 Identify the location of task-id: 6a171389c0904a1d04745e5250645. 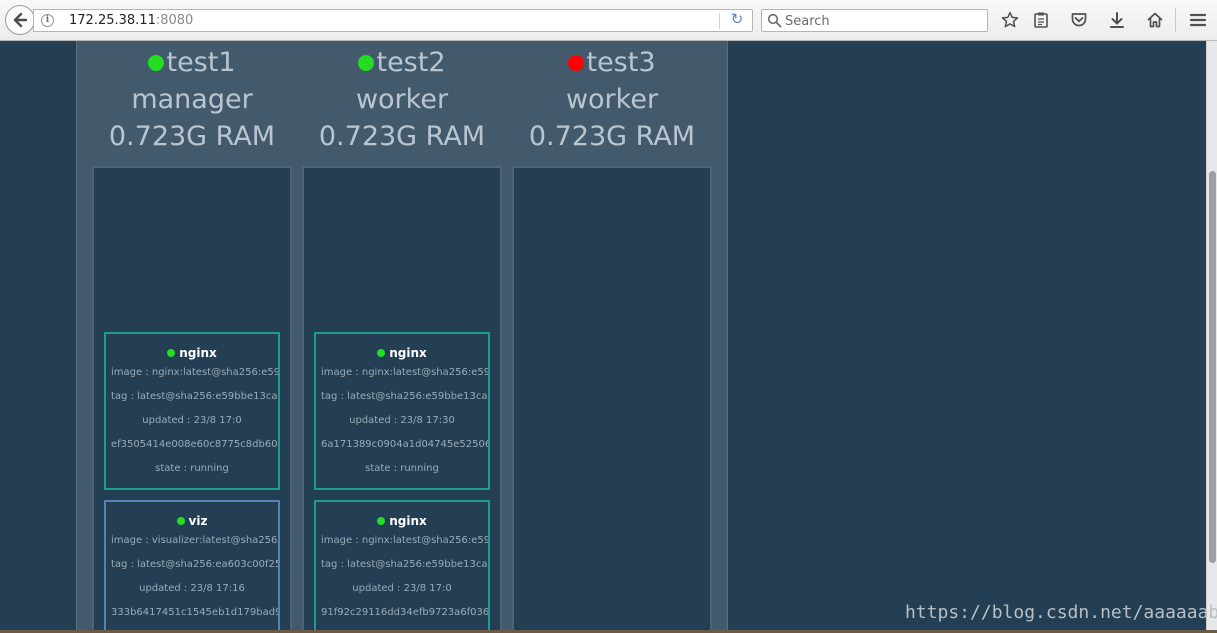
(404, 444).